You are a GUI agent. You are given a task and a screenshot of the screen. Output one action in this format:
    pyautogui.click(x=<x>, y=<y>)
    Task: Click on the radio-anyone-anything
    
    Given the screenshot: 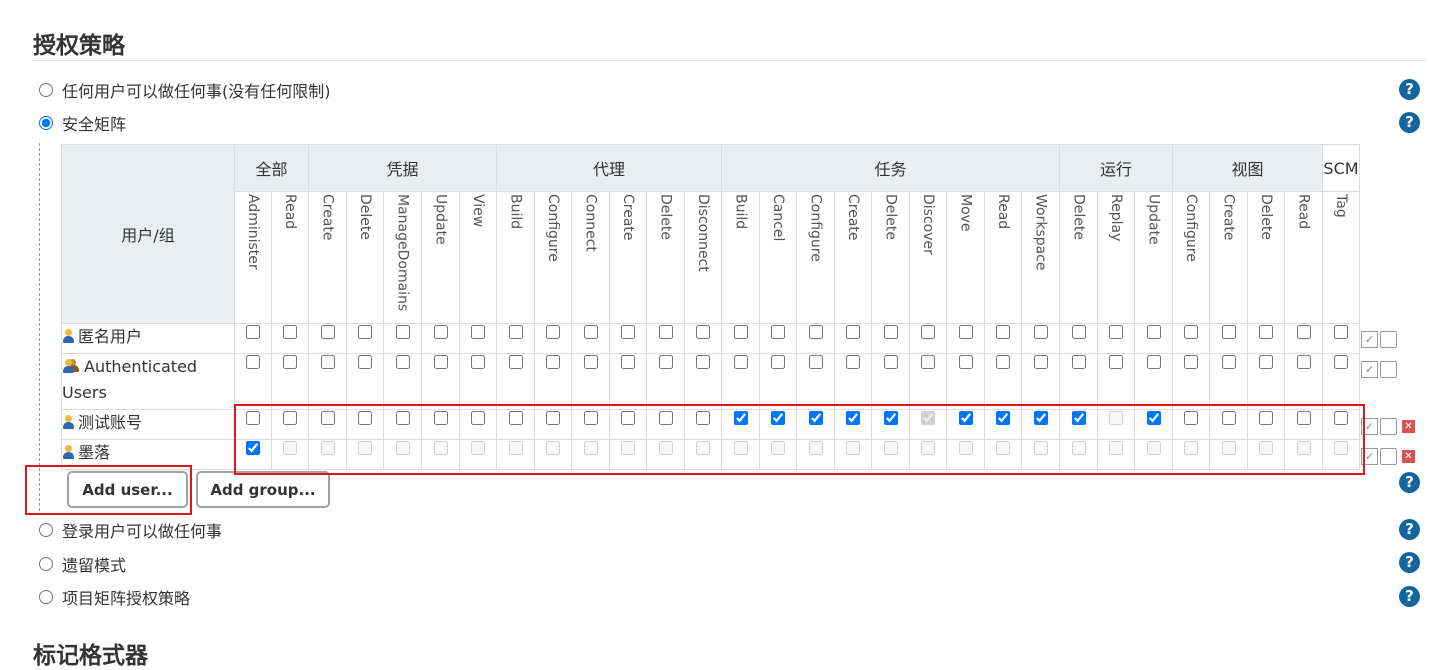 What is the action you would take?
    pyautogui.click(x=46, y=90)
    